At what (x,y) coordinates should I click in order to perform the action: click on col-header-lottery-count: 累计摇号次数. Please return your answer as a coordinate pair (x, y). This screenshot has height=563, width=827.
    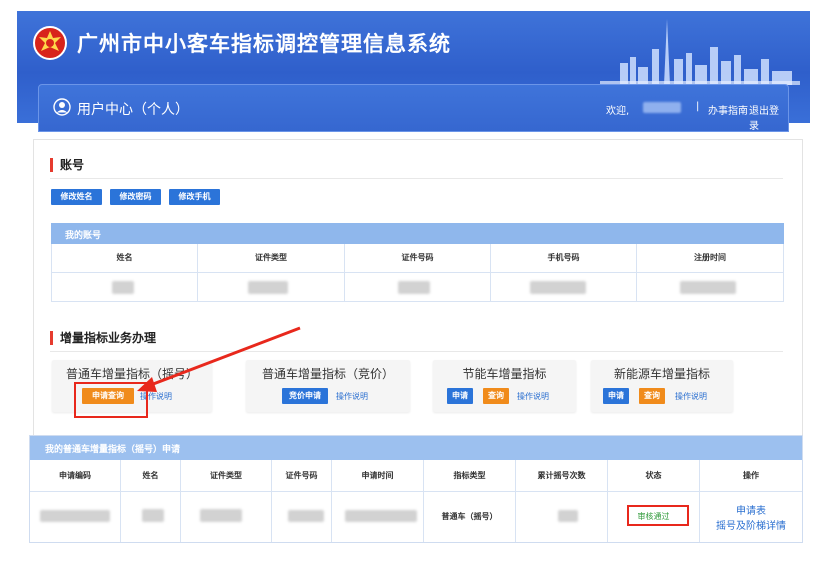
    Looking at the image, I should click on (562, 476).